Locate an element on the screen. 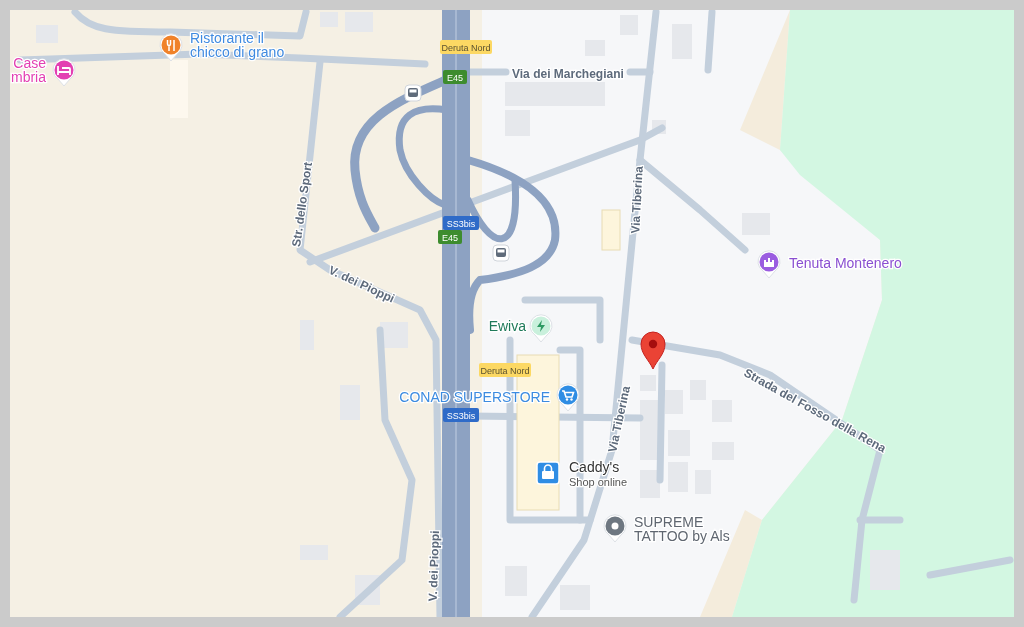 The image size is (1024, 627). road is located at coordinates (710, 42).